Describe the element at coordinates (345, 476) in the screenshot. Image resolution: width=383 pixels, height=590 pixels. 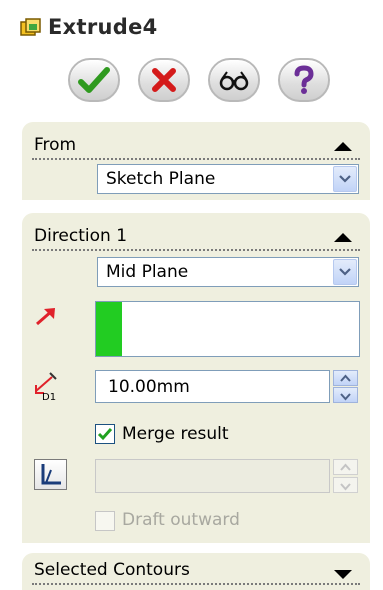
I see `draft-angle-spinner` at that location.